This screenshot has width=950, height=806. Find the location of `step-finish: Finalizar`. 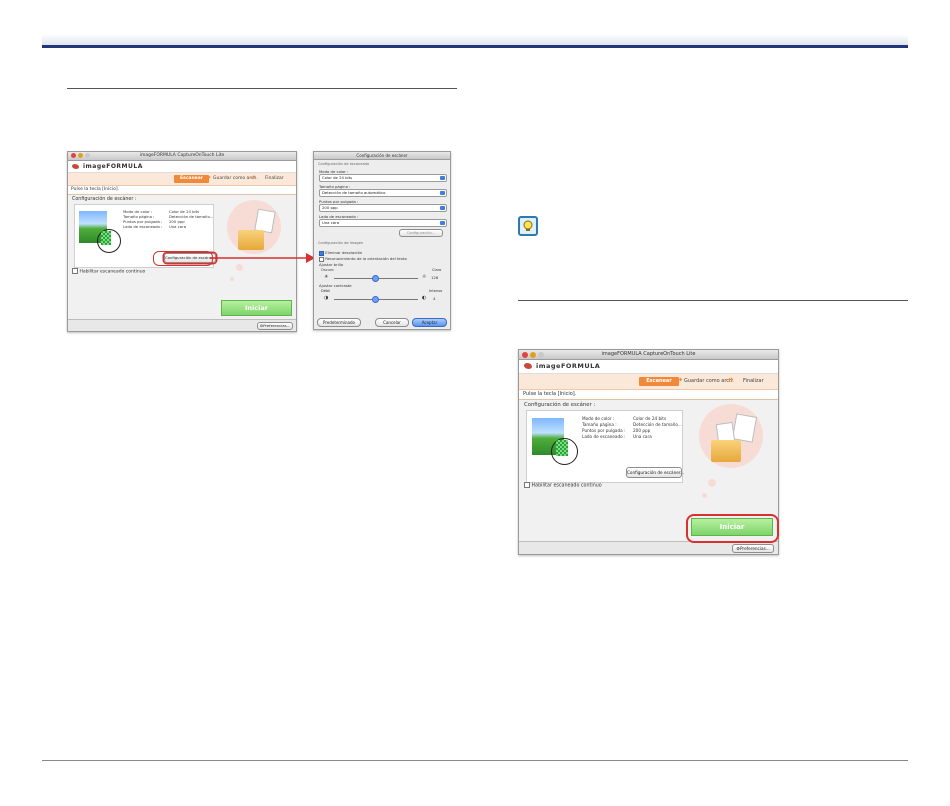

step-finish: Finalizar is located at coordinates (274, 178).